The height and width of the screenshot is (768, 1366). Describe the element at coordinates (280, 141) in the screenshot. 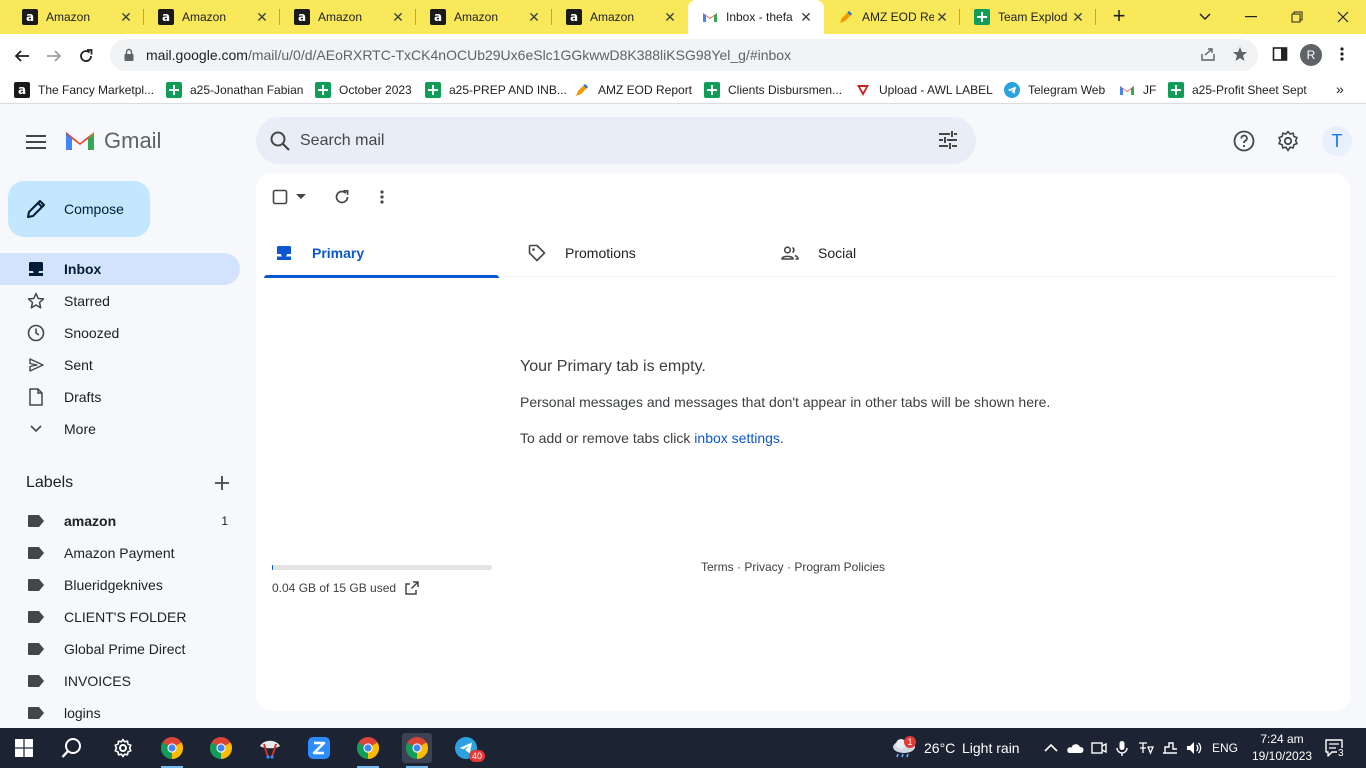

I see `search-icon` at that location.